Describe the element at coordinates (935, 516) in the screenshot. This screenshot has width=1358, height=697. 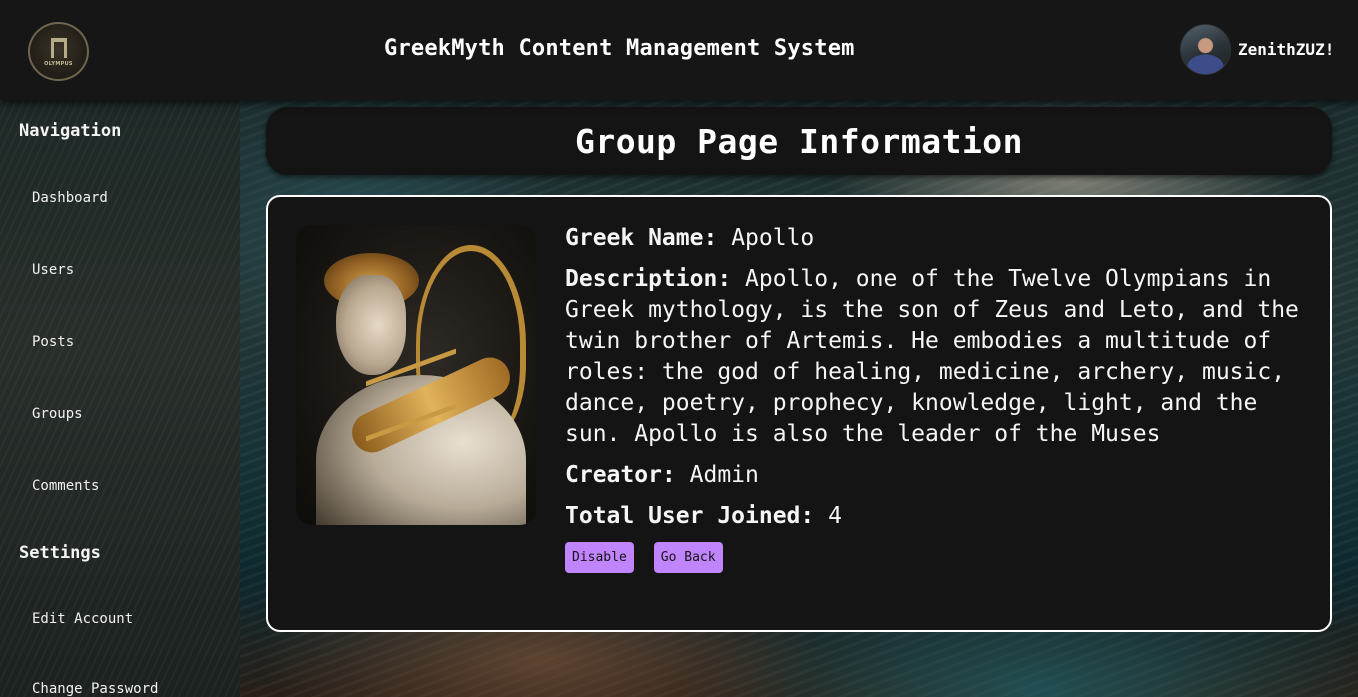
I see `total-joined-row: Total User Joined: 4` at that location.